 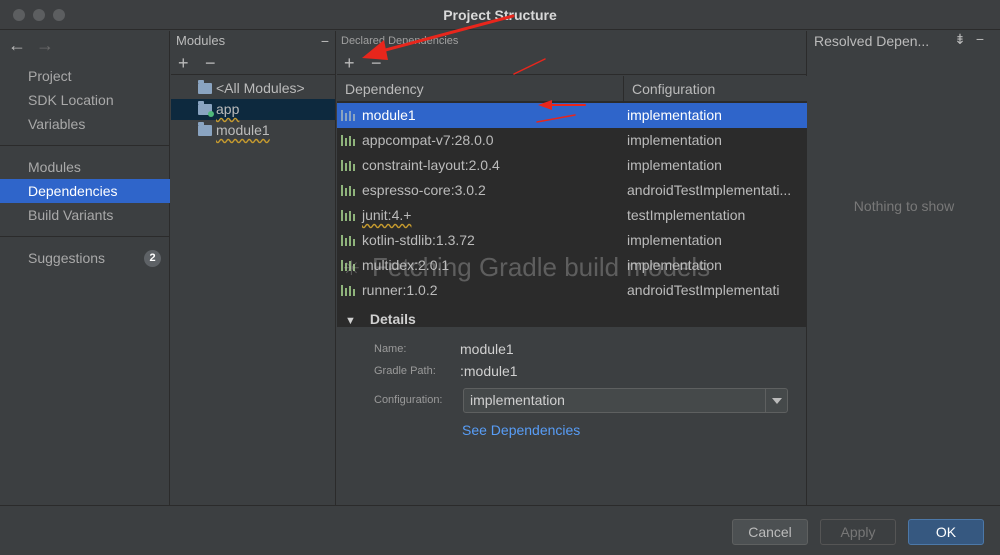 I want to click on title-bar: Project Structure, so click(x=500, y=15).